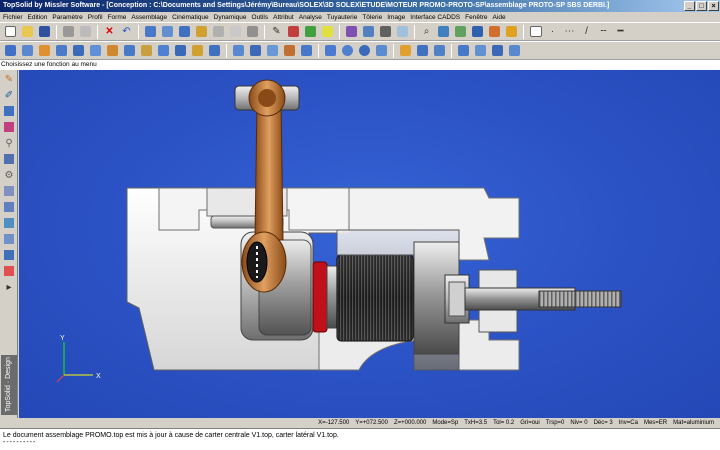 The height and width of the screenshot is (450, 720). What do you see at coordinates (230, 17) in the screenshot?
I see `menu-item-7: Dynamique` at bounding box center [230, 17].